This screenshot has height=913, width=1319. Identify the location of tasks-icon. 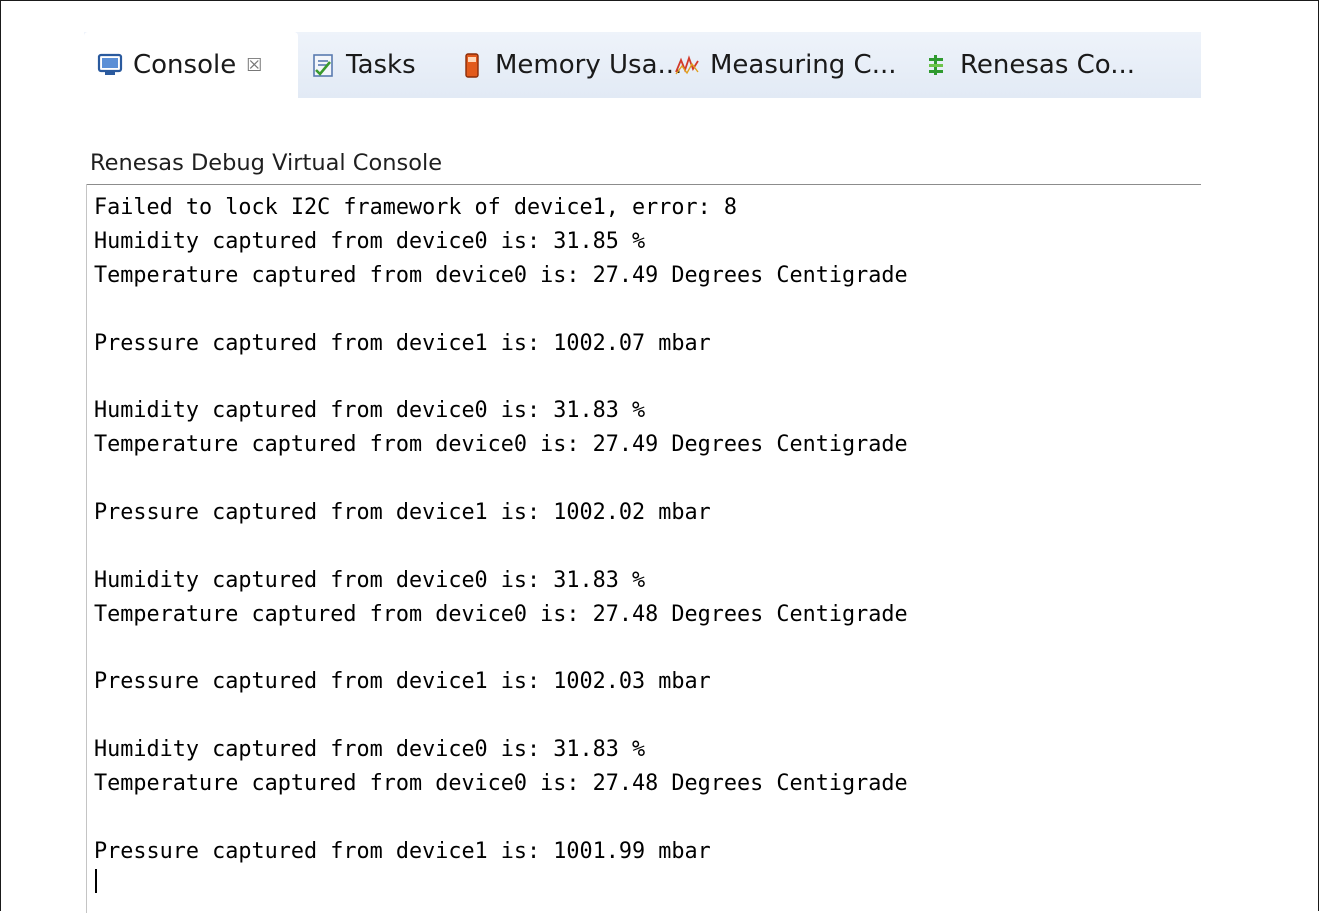
(323, 65).